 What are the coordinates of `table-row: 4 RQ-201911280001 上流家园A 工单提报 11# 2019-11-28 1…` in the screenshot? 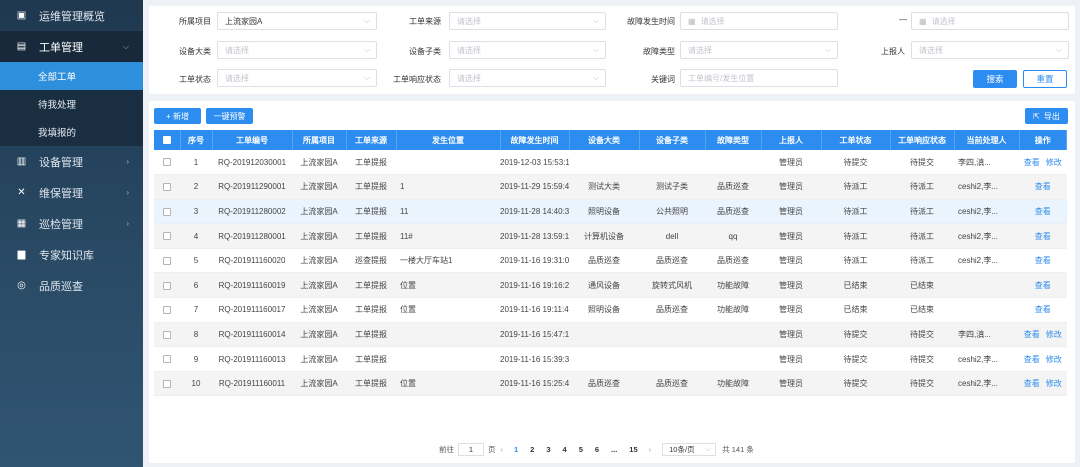 It's located at (610, 236).